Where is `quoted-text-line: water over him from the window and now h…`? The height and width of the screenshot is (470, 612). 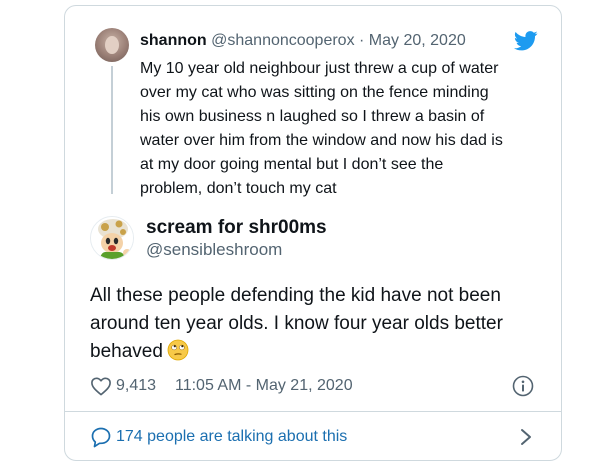 quoted-text-line: water over him from the window and now h… is located at coordinates (321, 140).